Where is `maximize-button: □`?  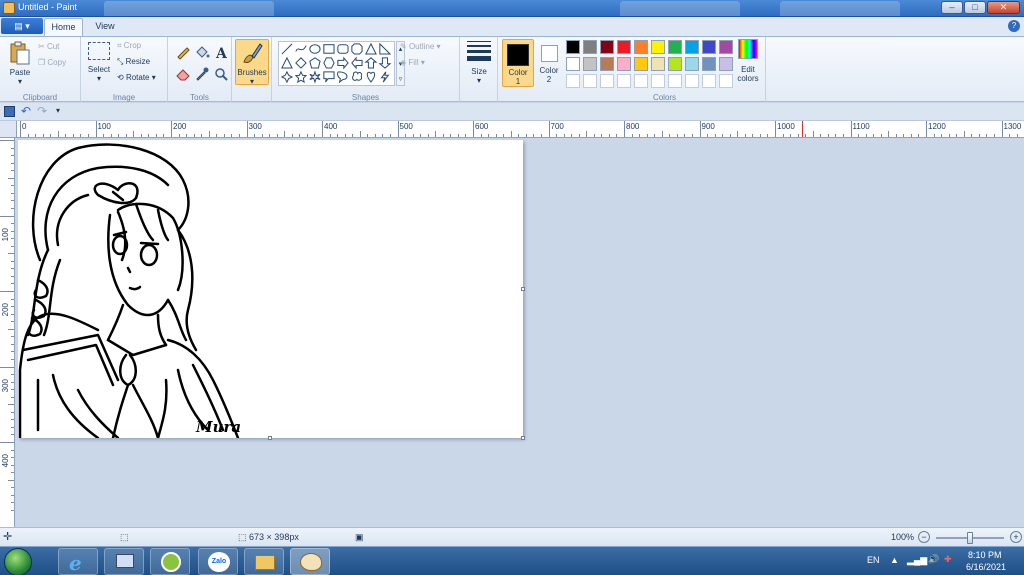
maximize-button: □ is located at coordinates (975, 7).